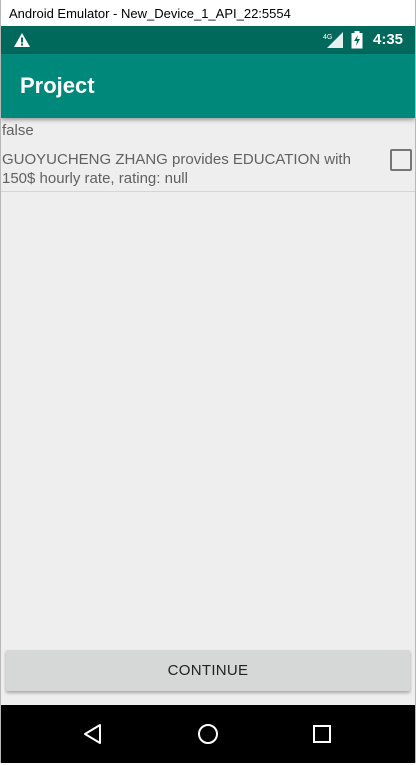 The width and height of the screenshot is (416, 766). I want to click on continue-button: CONTINUE, so click(208, 670).